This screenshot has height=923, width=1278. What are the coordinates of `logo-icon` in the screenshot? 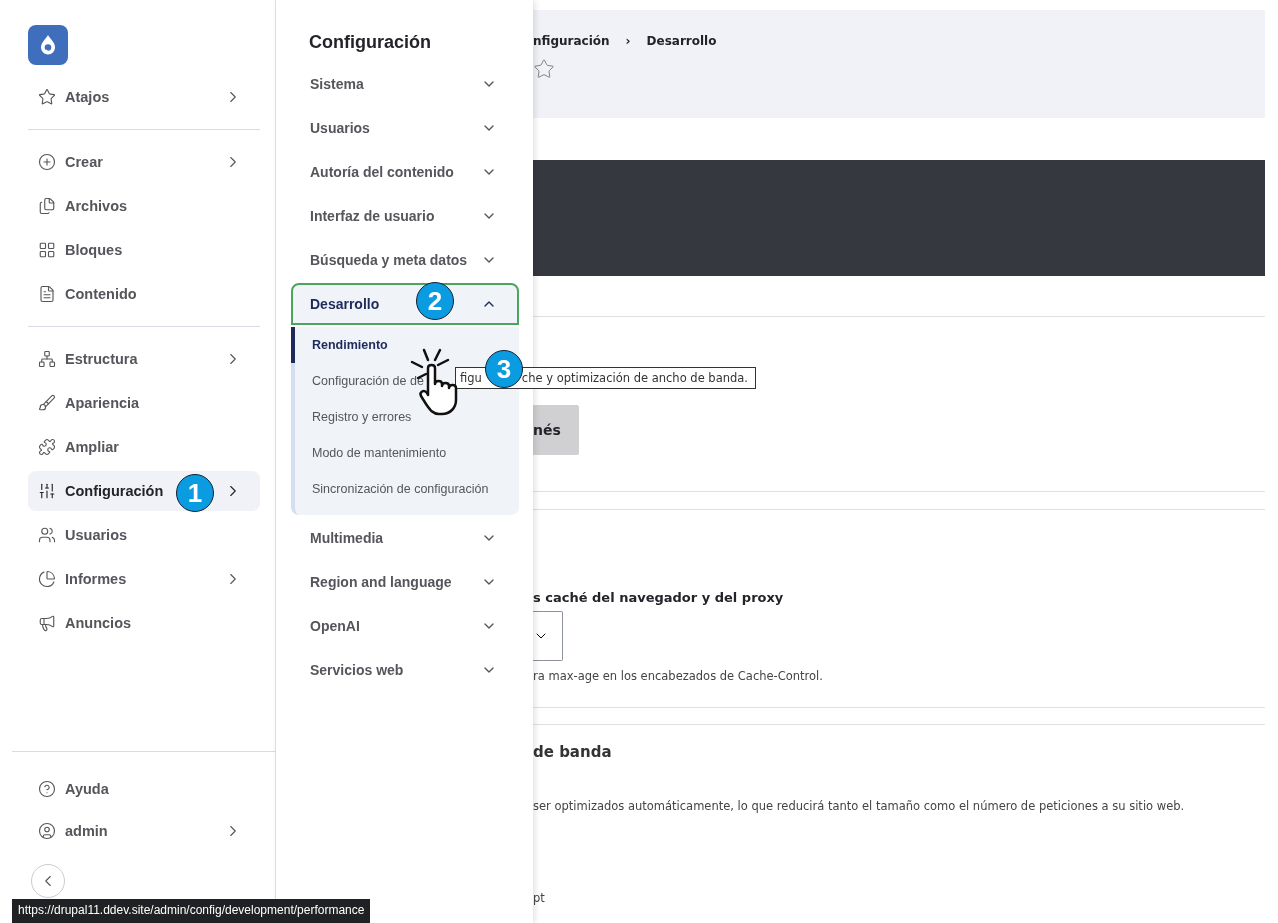 It's located at (48, 45).